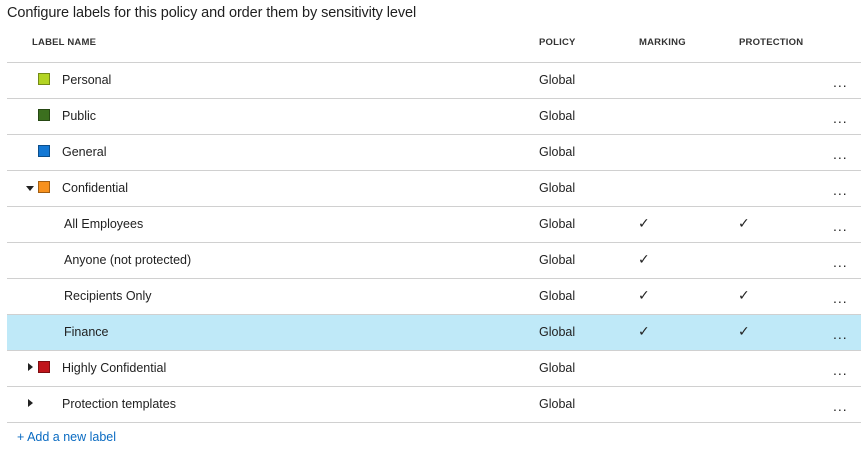 The image size is (866, 450). Describe the element at coordinates (87, 80) in the screenshot. I see `label-name: Personal` at that location.